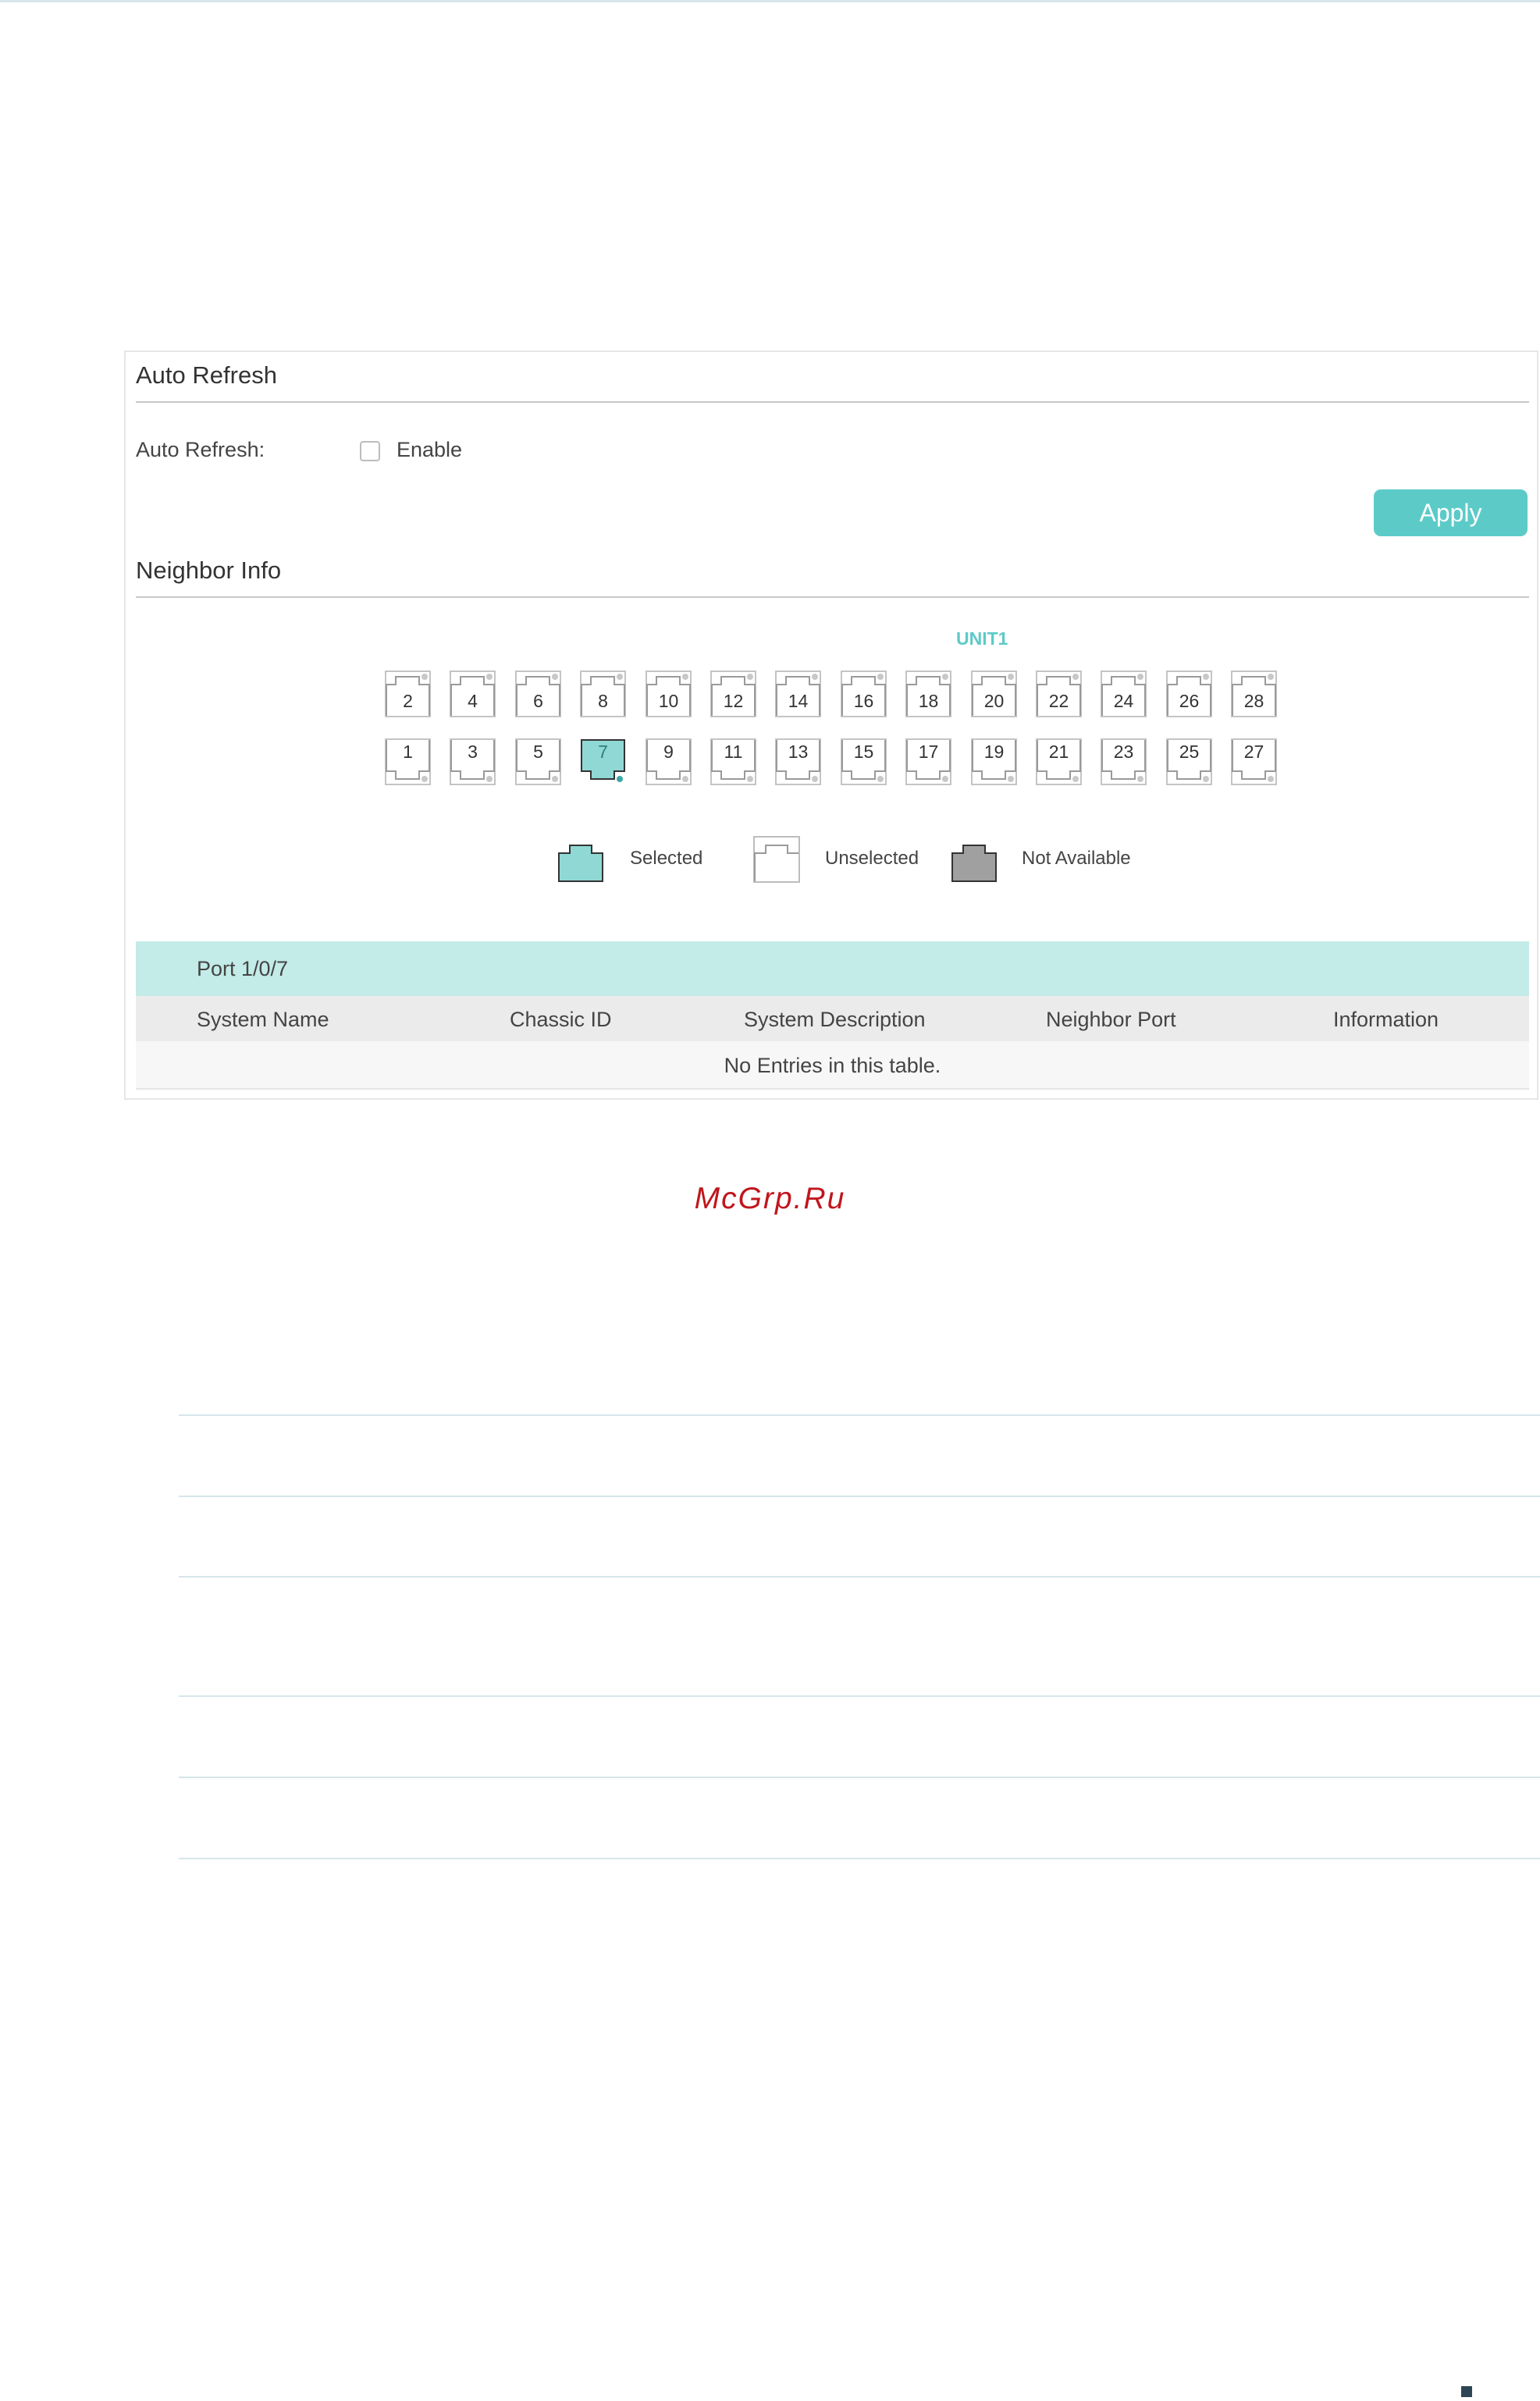  What do you see at coordinates (1189, 752) in the screenshot?
I see `port-number: 25` at bounding box center [1189, 752].